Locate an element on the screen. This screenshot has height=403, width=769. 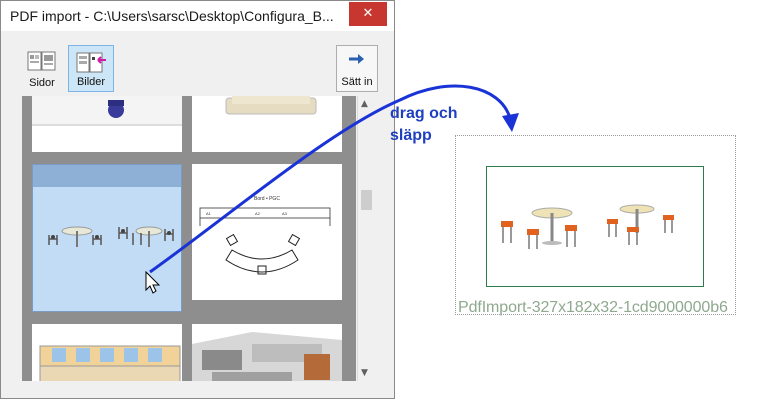
drag-arrow-head is located at coordinates (510, 122).